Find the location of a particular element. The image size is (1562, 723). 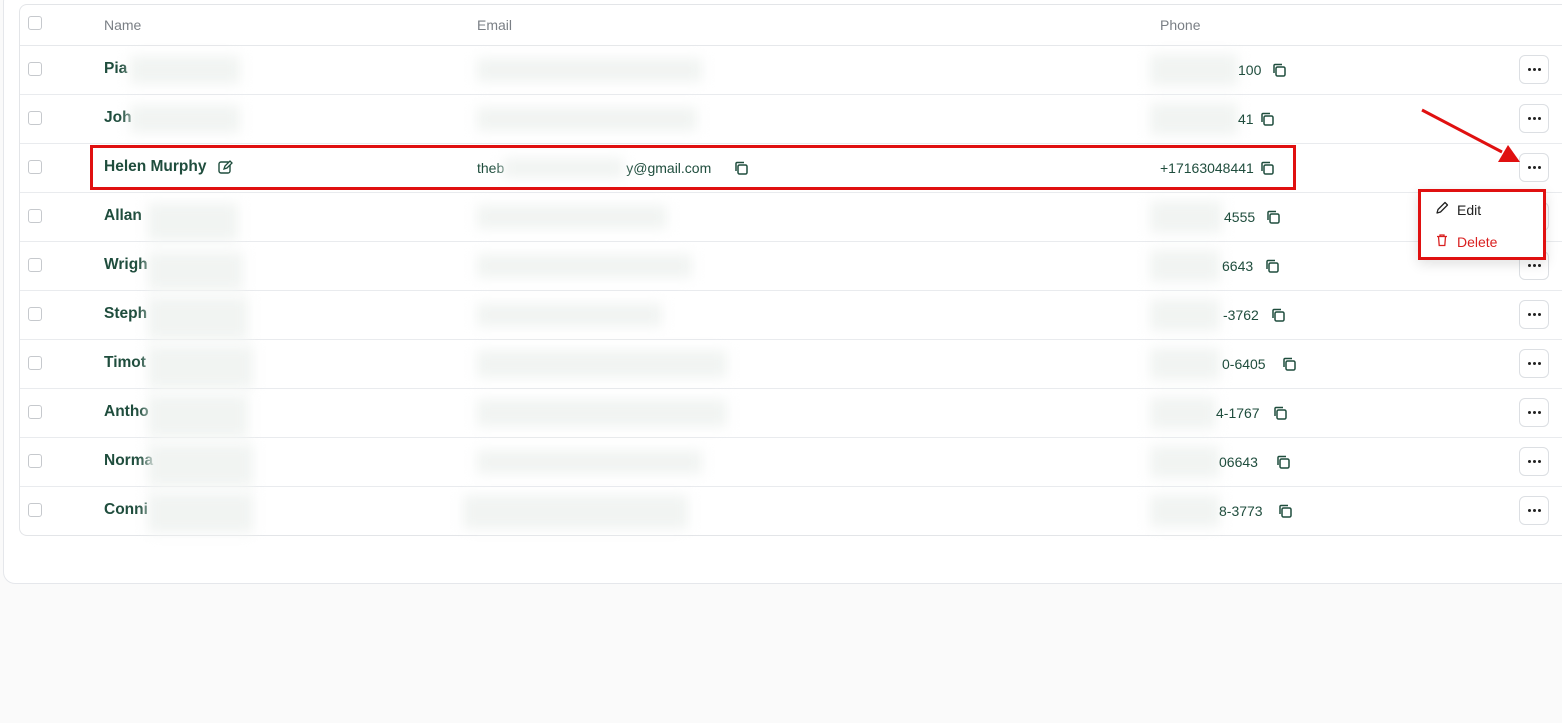

table-header: Name Email Phone is located at coordinates (791, 25).